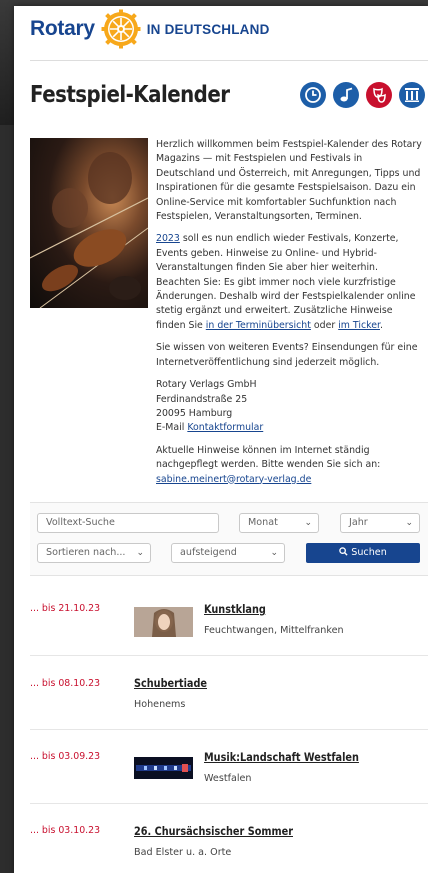  What do you see at coordinates (170, 683) in the screenshot?
I see `event-title: Schubertiade` at bounding box center [170, 683].